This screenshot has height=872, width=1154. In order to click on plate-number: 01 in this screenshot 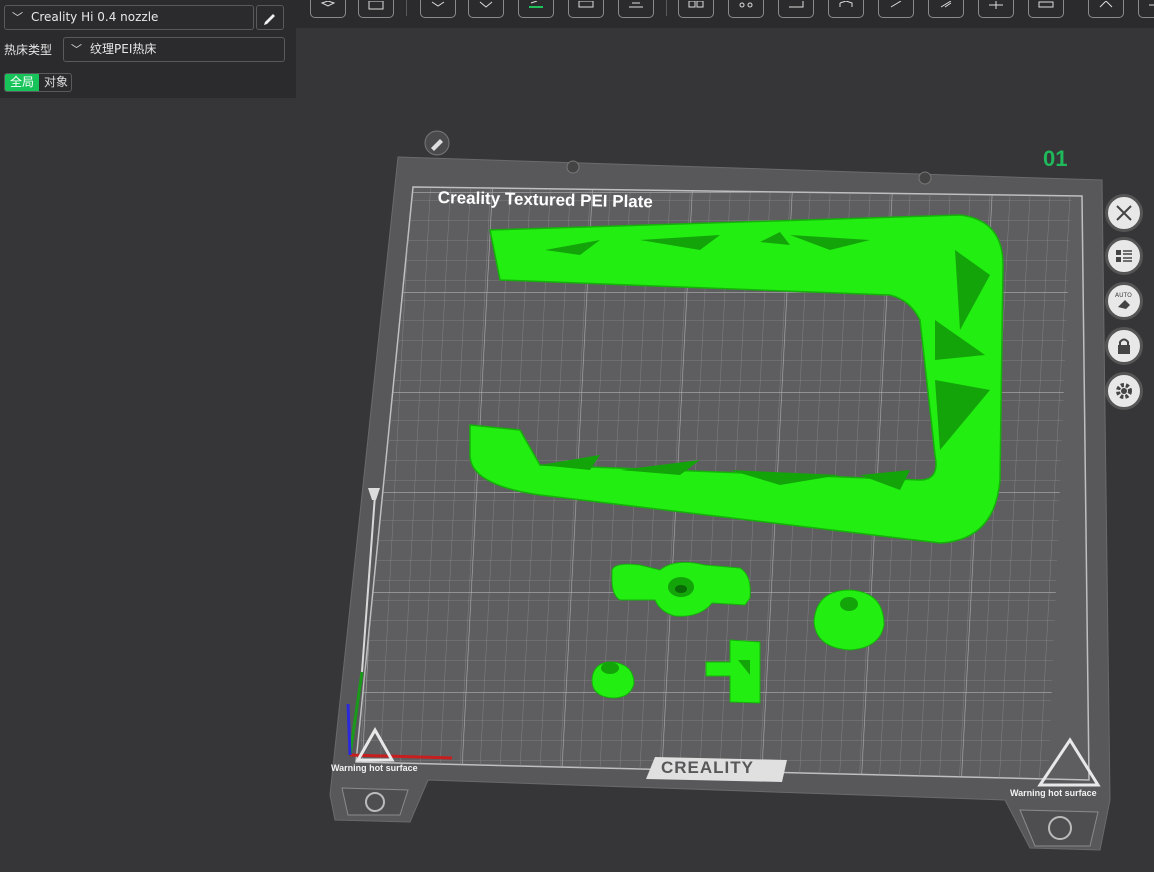, I will do `click(1055, 159)`.